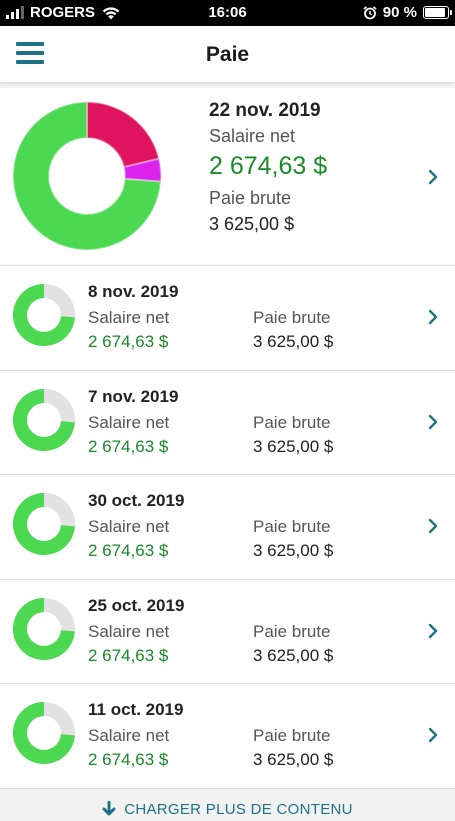  What do you see at coordinates (133, 396) in the screenshot?
I see `pay-date: 7 nov. 2019` at bounding box center [133, 396].